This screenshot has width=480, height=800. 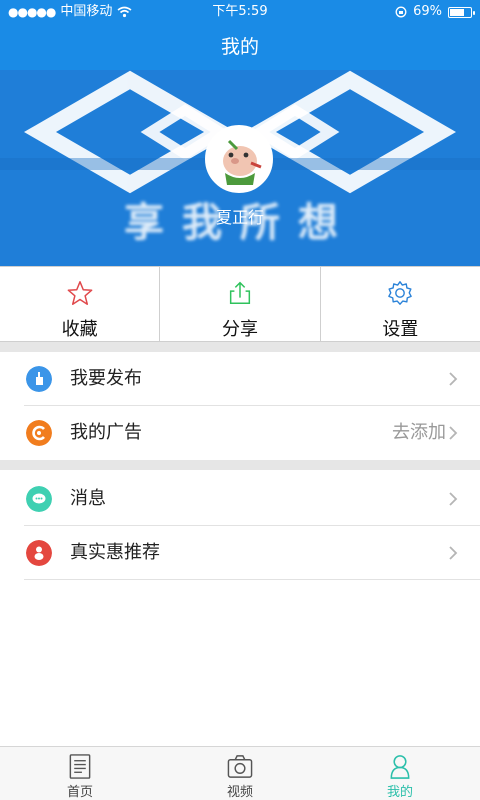 What do you see at coordinates (239, 329) in the screenshot?
I see `share-label: 分享` at bounding box center [239, 329].